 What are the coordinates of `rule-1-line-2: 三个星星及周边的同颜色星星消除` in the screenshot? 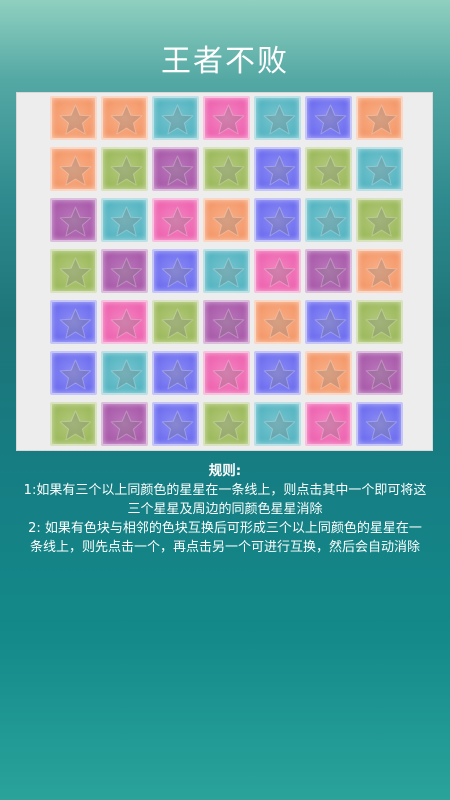 It's located at (225, 509).